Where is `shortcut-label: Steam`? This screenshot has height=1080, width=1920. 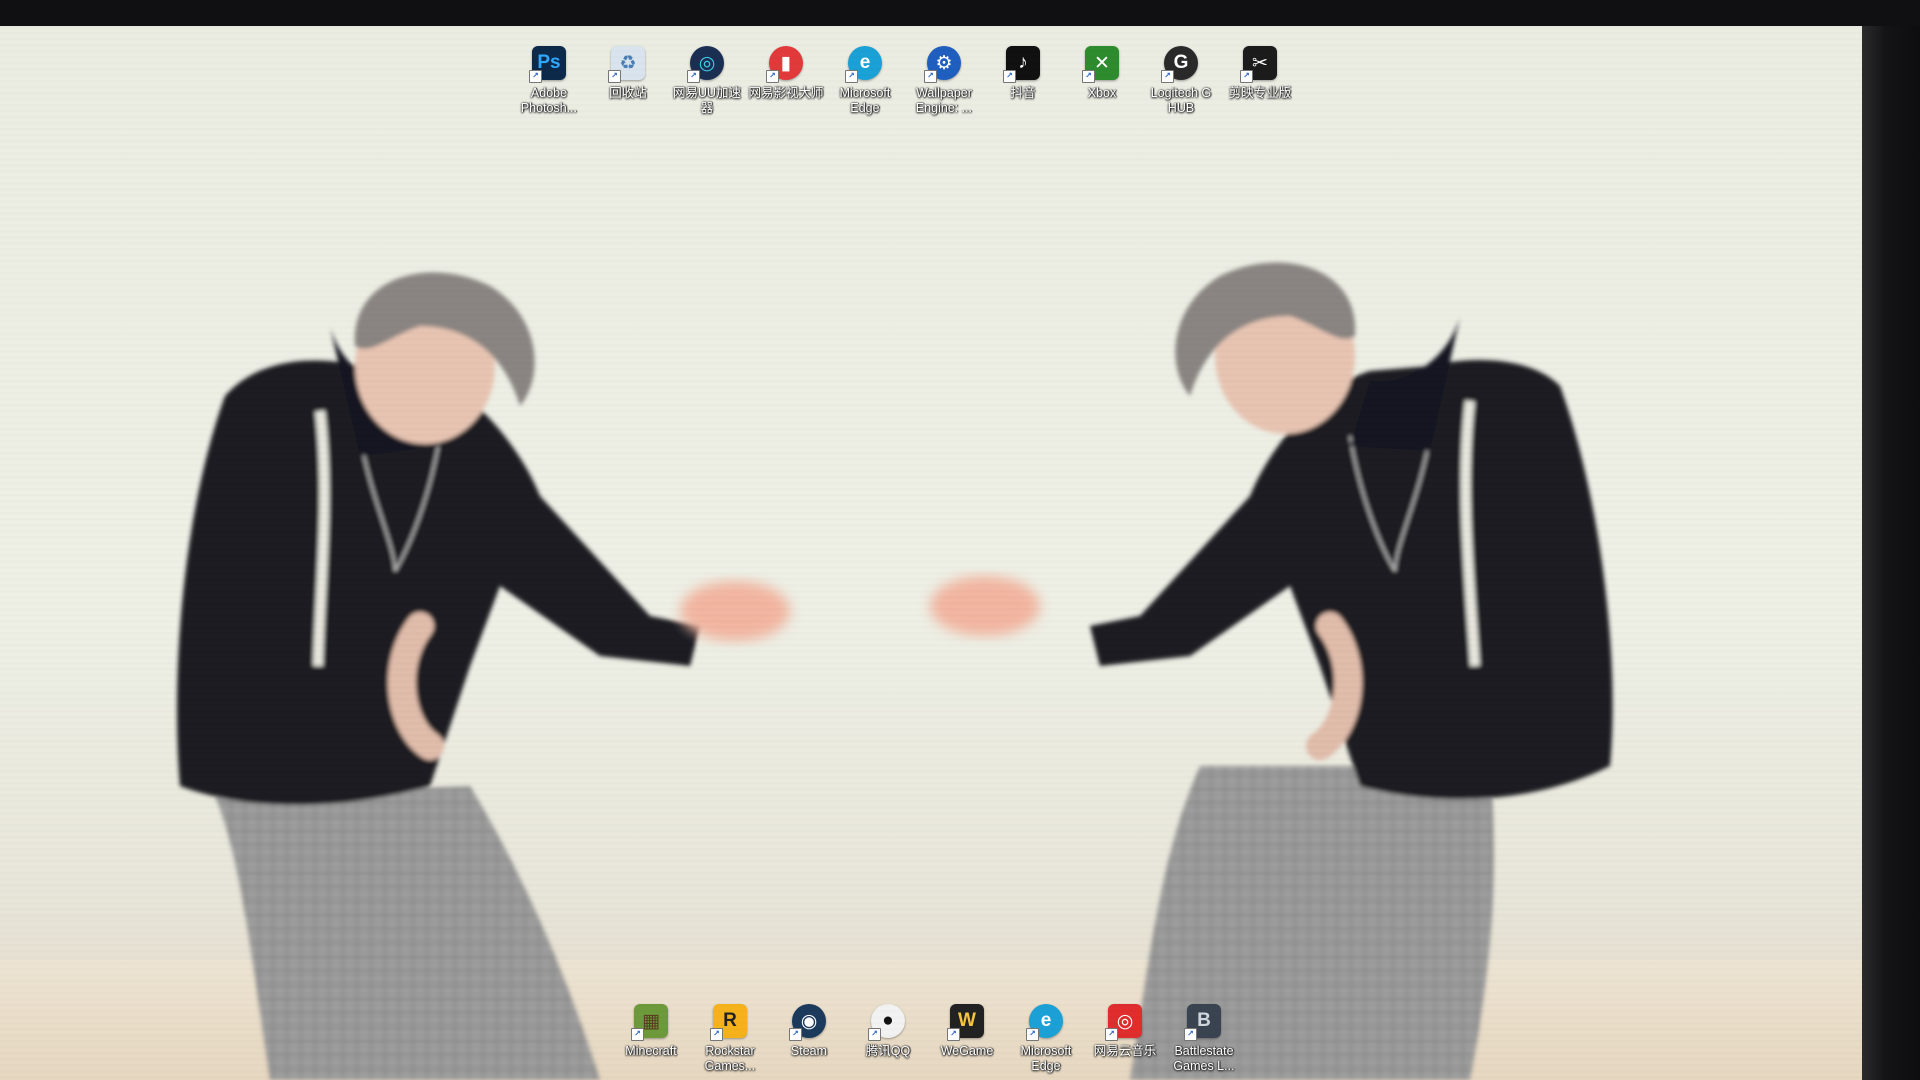 shortcut-label: Steam is located at coordinates (809, 1051).